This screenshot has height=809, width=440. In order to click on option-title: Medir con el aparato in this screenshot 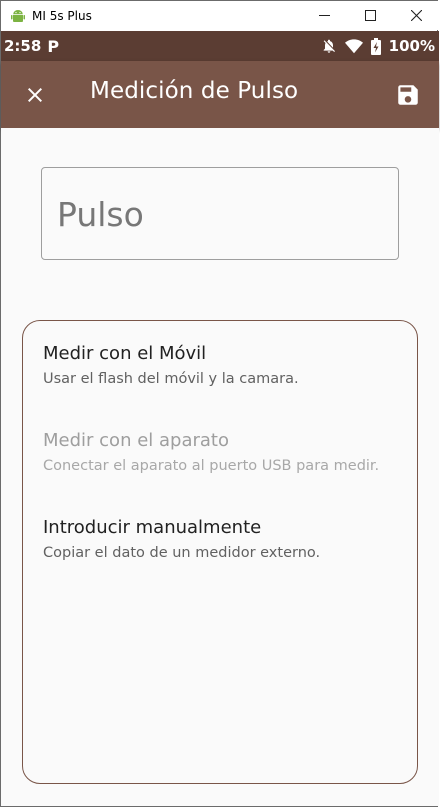, I will do `click(136, 440)`.